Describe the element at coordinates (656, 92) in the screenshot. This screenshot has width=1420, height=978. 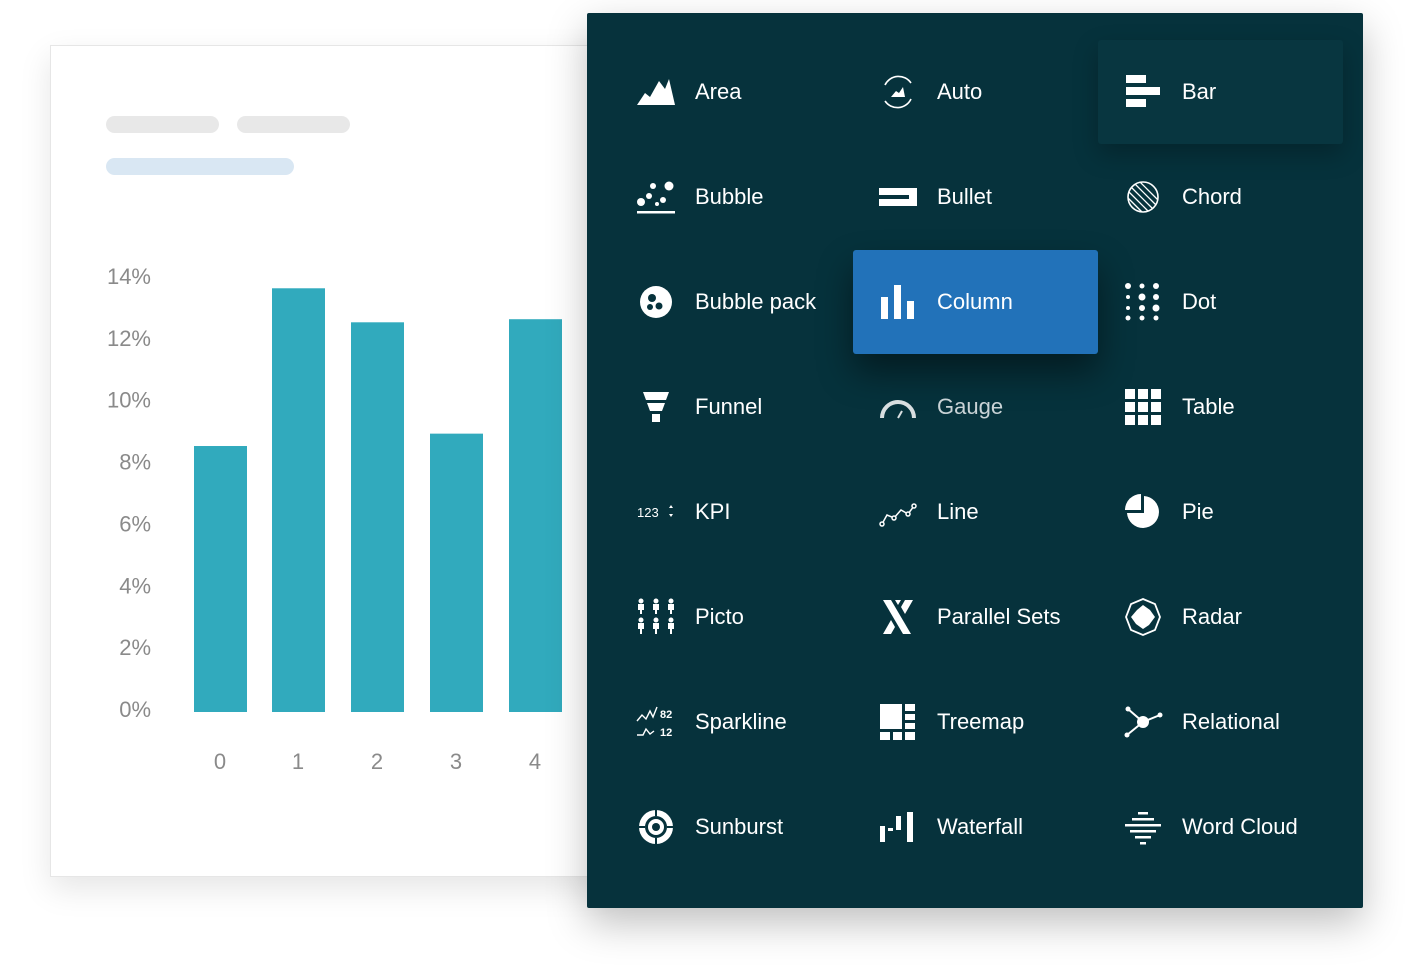
I see `area-icon` at that location.